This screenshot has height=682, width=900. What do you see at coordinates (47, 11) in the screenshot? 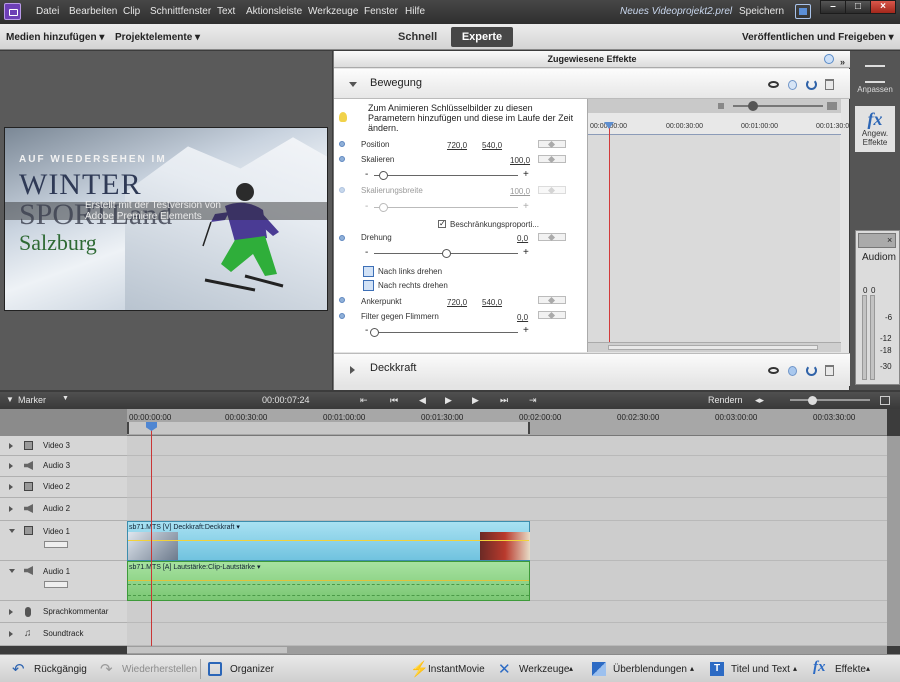
I see `menu-datei: Datei` at bounding box center [47, 11].